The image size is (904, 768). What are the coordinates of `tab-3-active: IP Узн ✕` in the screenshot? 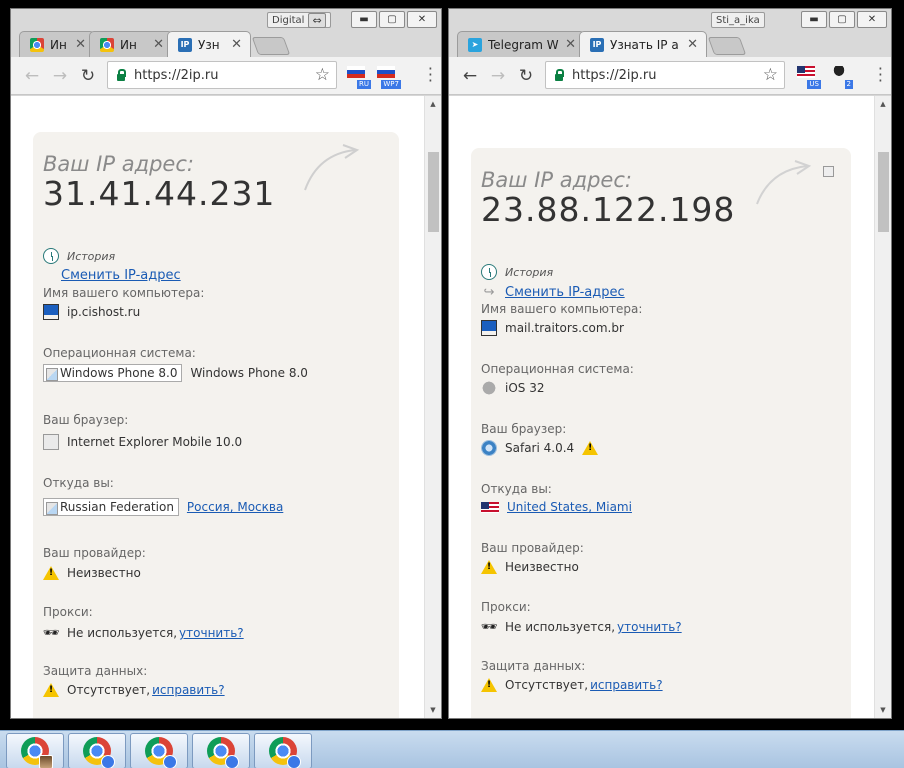 It's located at (209, 44).